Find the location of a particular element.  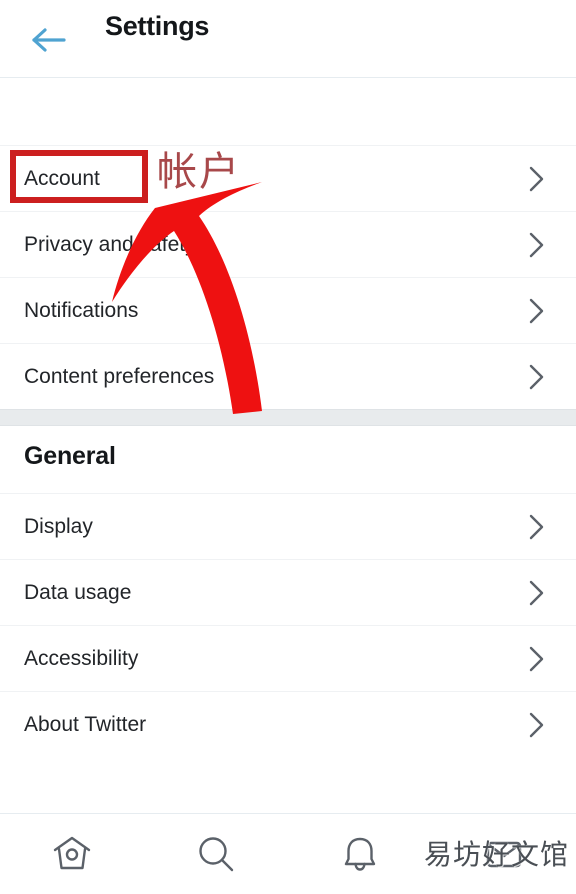

home-icon is located at coordinates (72, 854).